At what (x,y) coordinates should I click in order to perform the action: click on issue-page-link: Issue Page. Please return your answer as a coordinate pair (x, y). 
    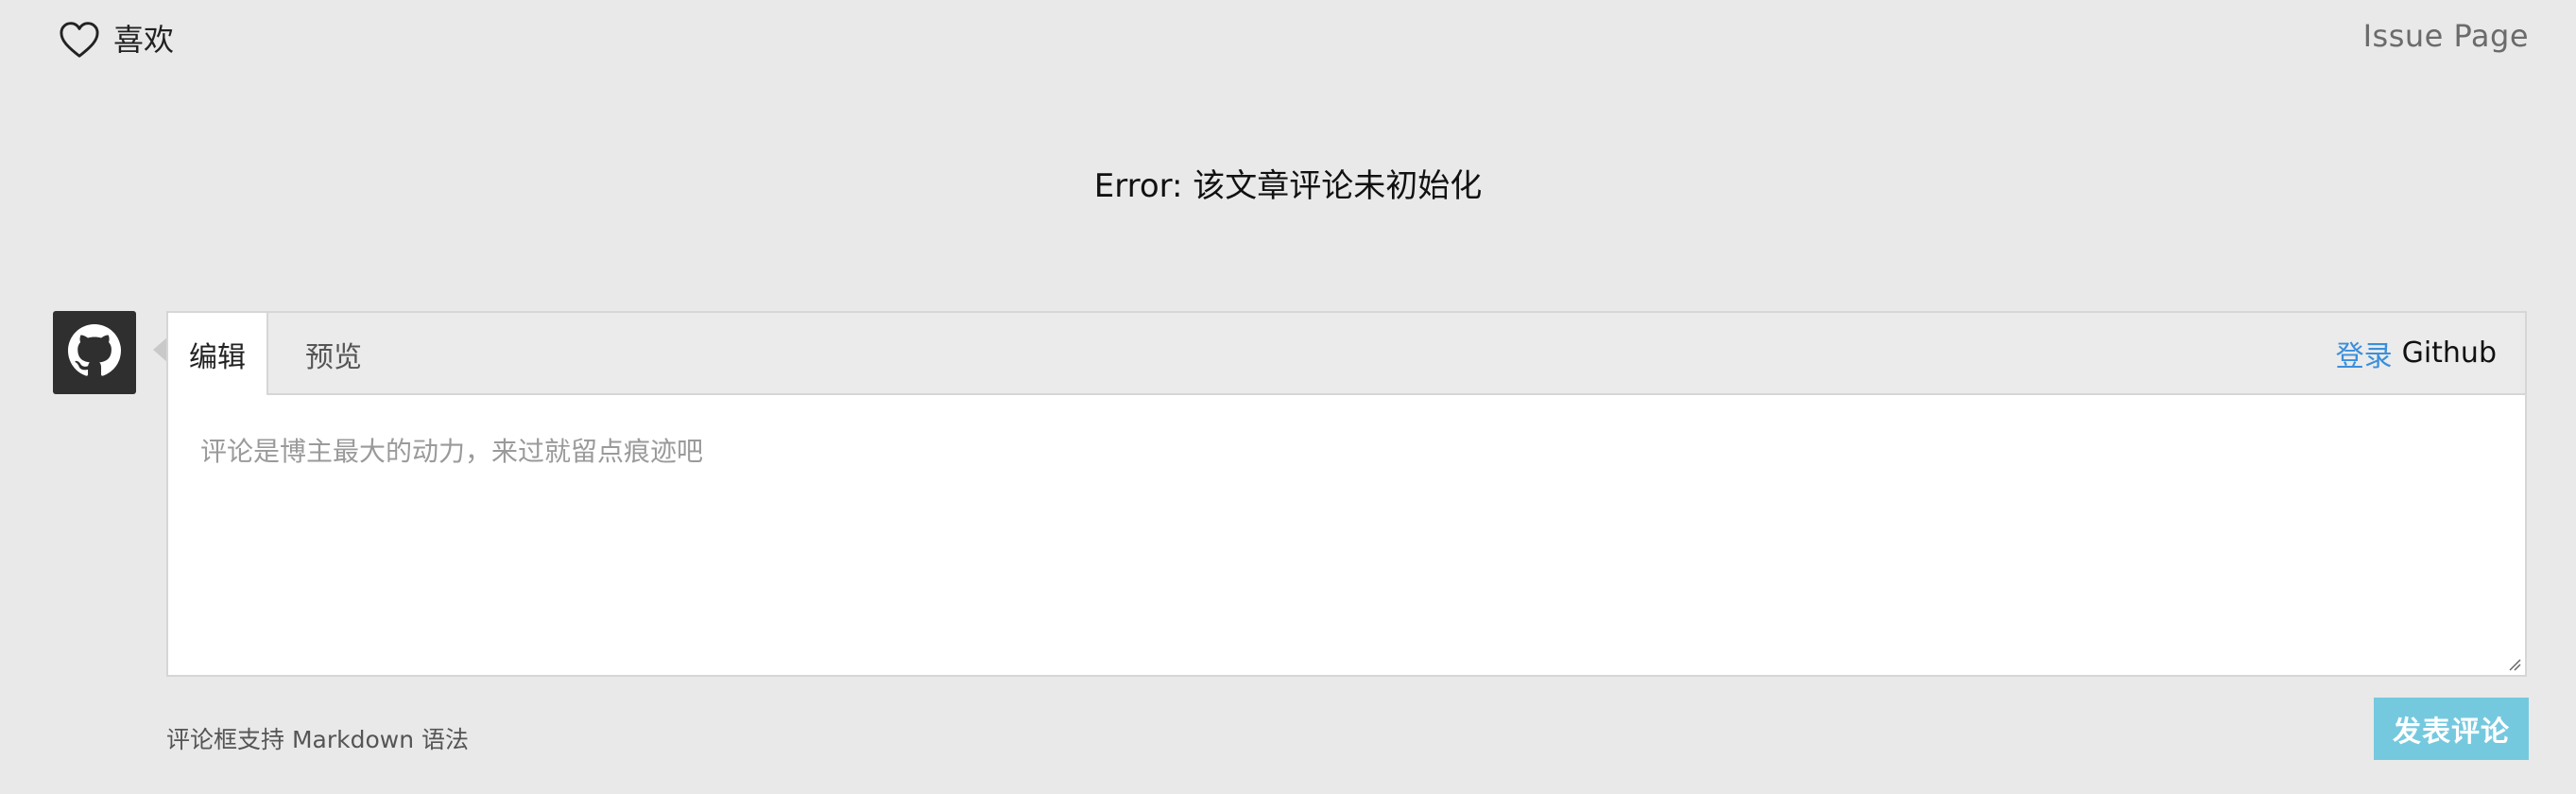
    Looking at the image, I should click on (2446, 36).